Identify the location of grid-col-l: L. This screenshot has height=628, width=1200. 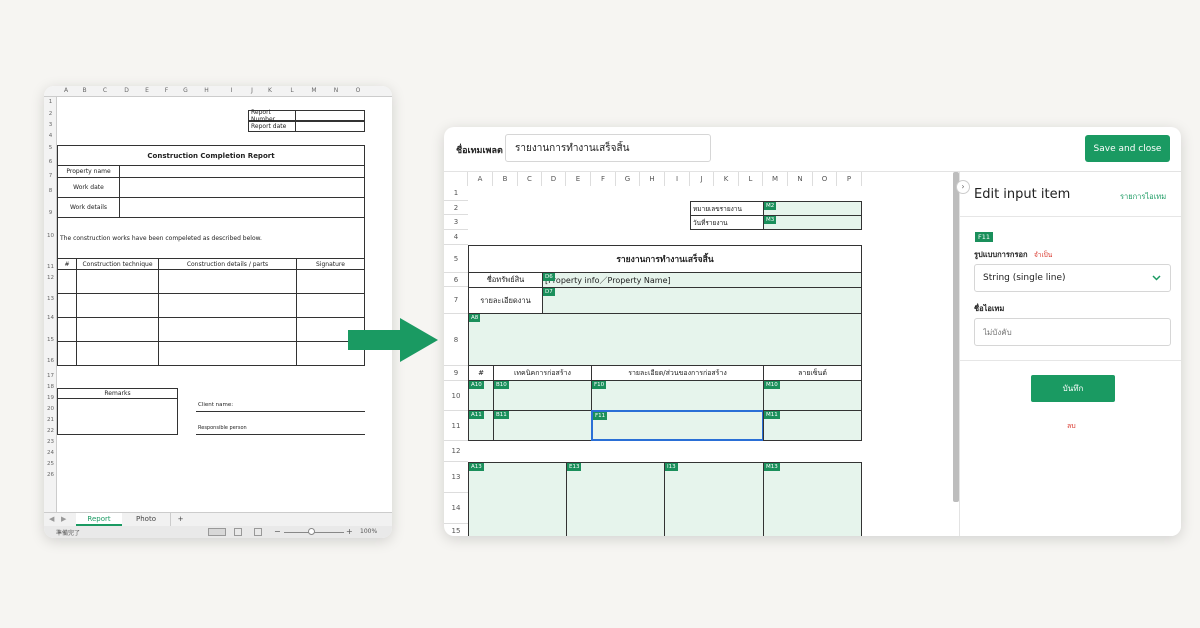
(751, 179).